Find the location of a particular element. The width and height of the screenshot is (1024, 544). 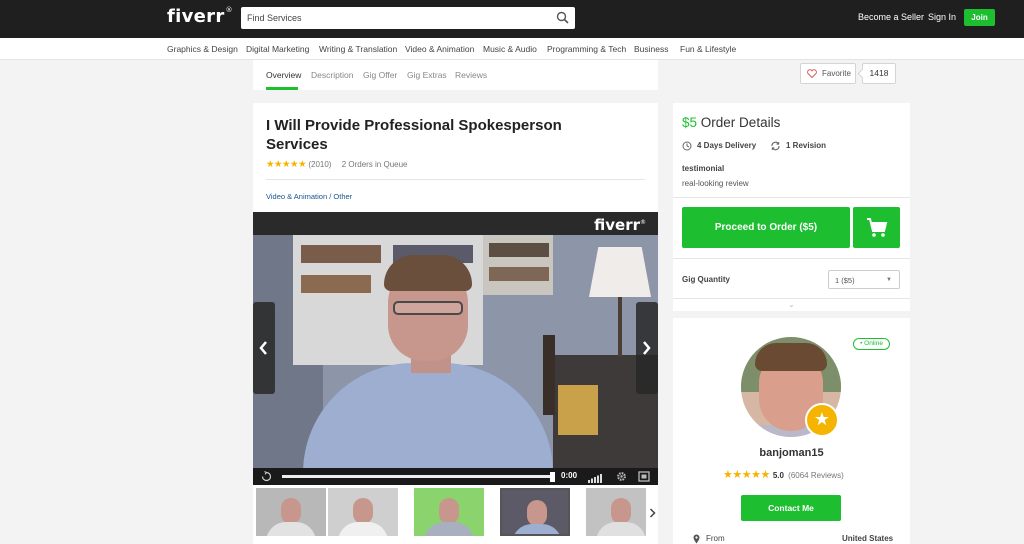

revisions: 1 Revision is located at coordinates (798, 146).